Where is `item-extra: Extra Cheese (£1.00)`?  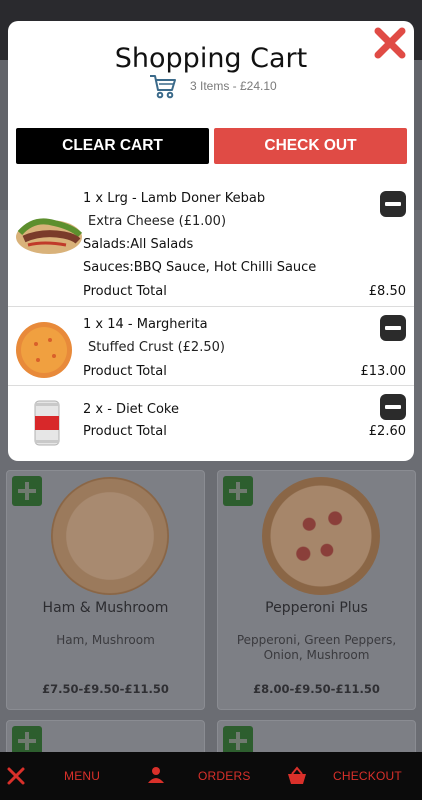 item-extra: Extra Cheese (£1.00) is located at coordinates (157, 221).